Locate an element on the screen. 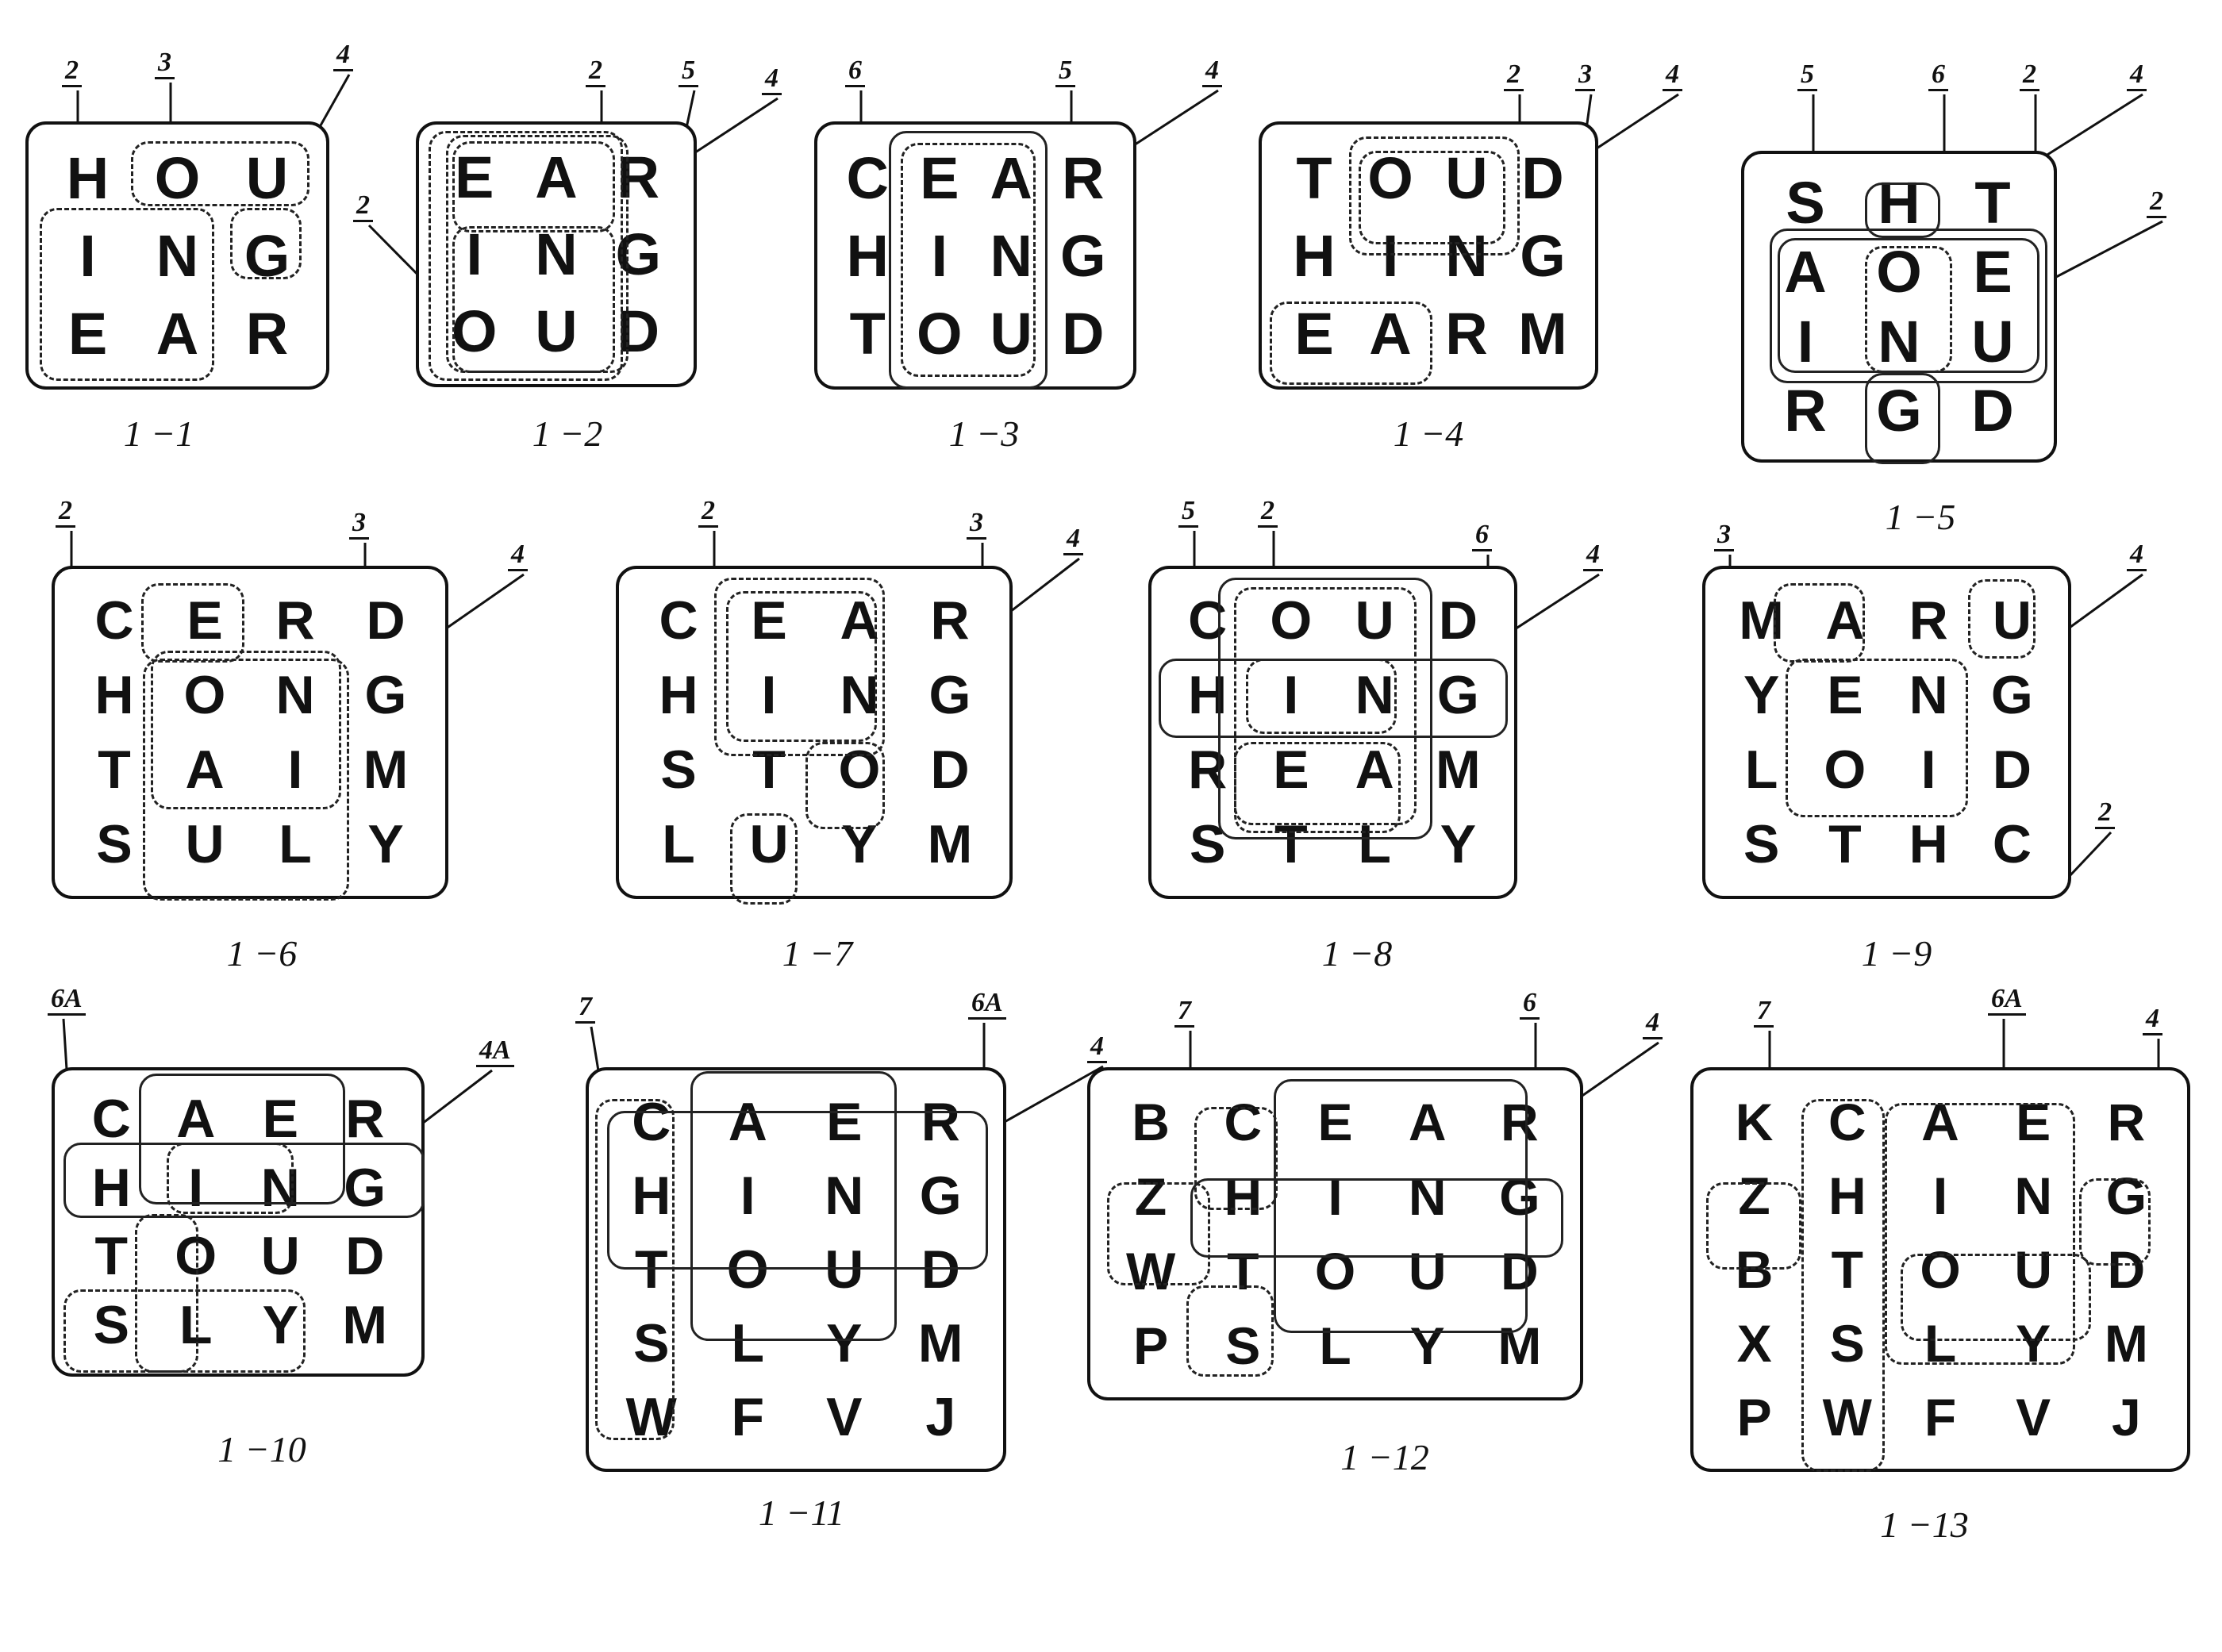 This screenshot has height=1652, width=2222. figure-caption: 1 −2 is located at coordinates (567, 433).